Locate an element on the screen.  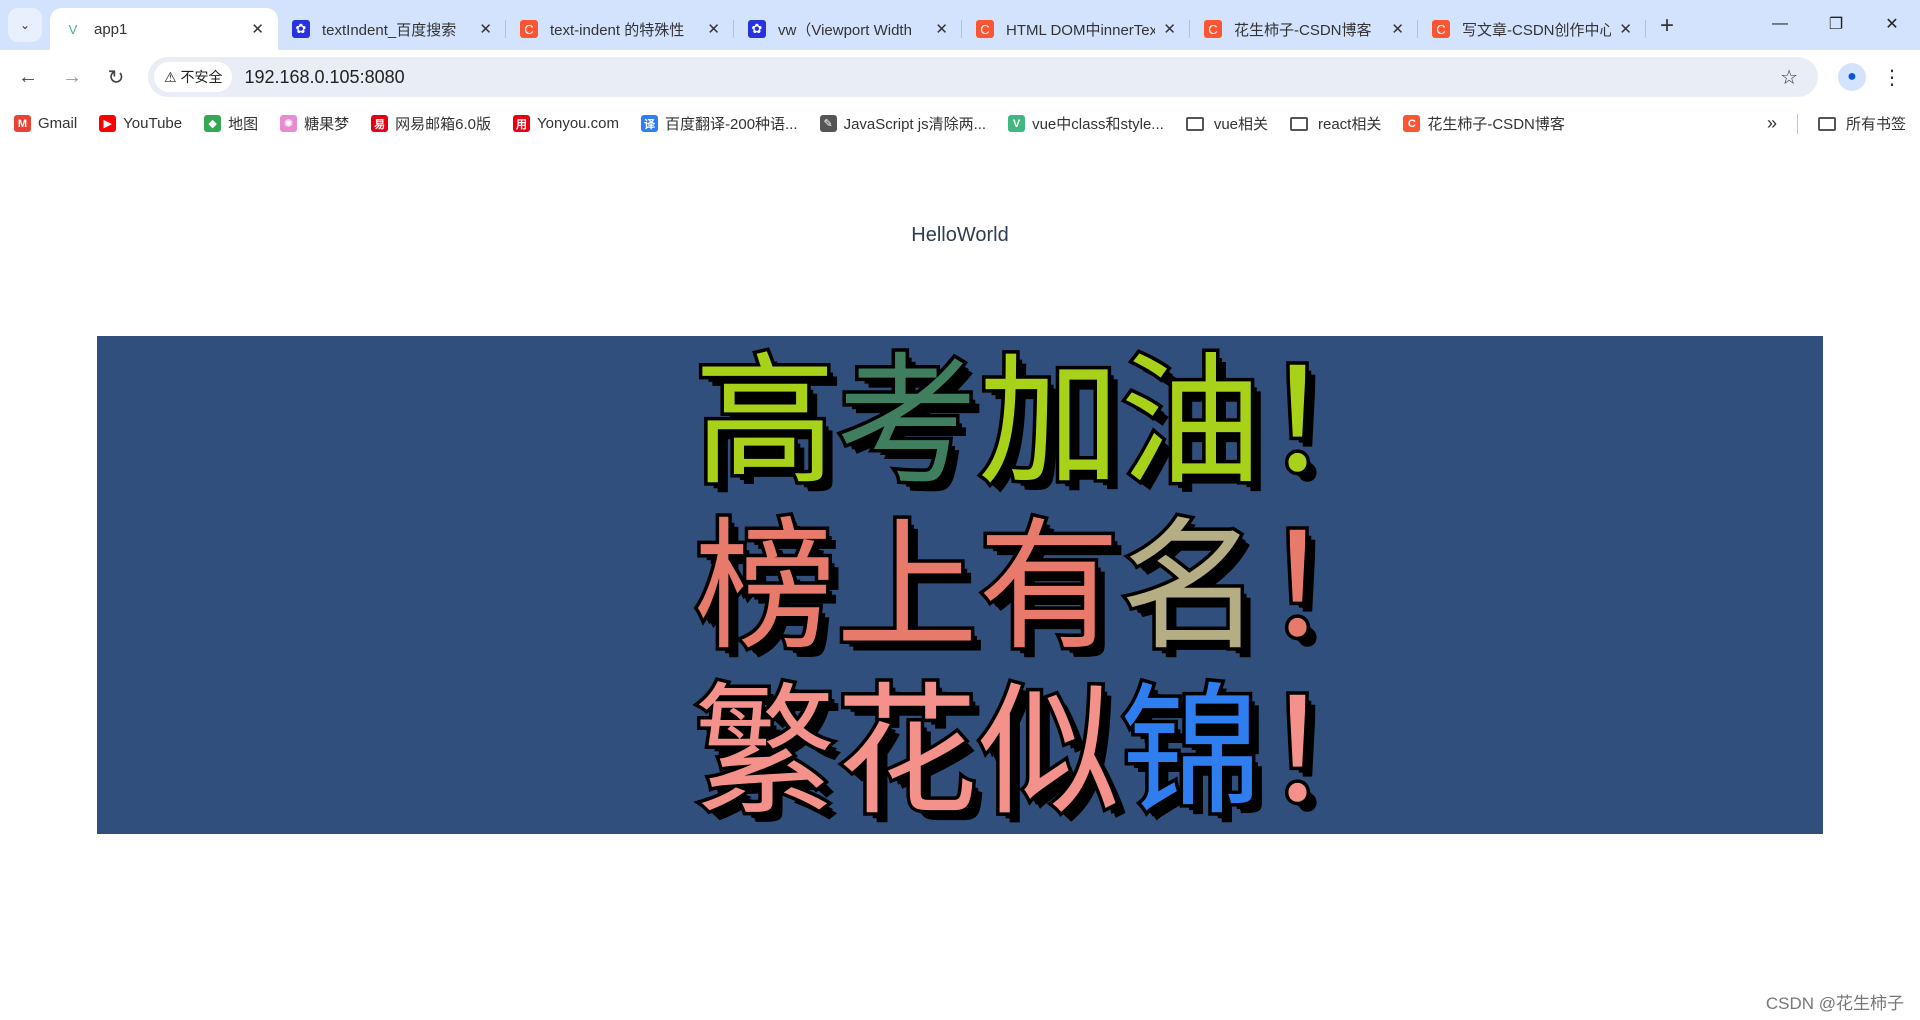
poem-line: 高考加油！ is located at coordinates (1049, 423).